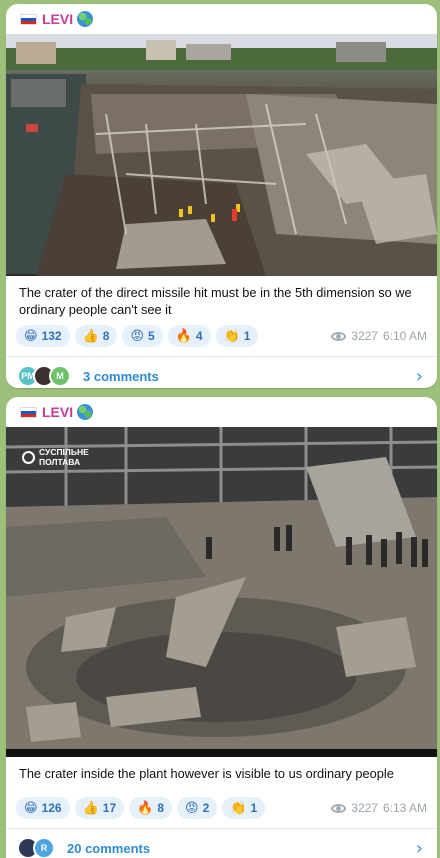 The image size is (440, 858). I want to click on reaction-fire: 🔥 4, so click(189, 336).